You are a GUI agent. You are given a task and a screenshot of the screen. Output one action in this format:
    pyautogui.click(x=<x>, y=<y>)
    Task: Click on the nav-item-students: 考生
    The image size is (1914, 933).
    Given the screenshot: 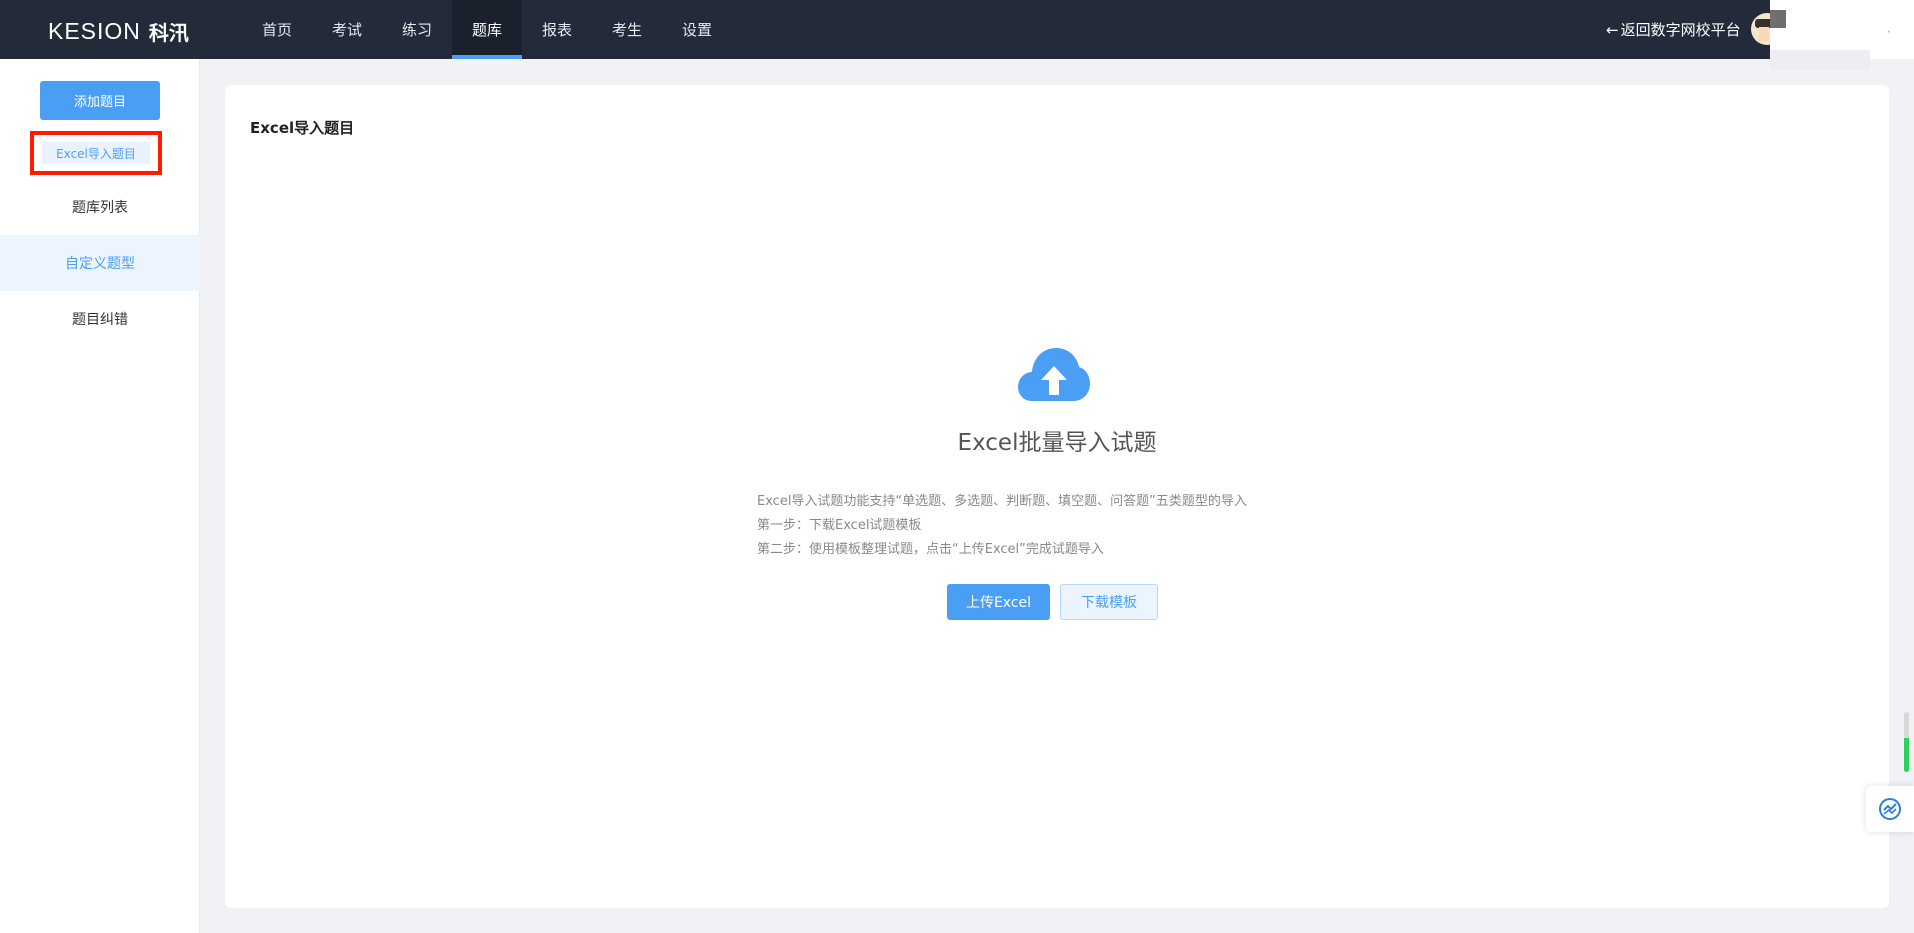 What is the action you would take?
    pyautogui.click(x=627, y=29)
    